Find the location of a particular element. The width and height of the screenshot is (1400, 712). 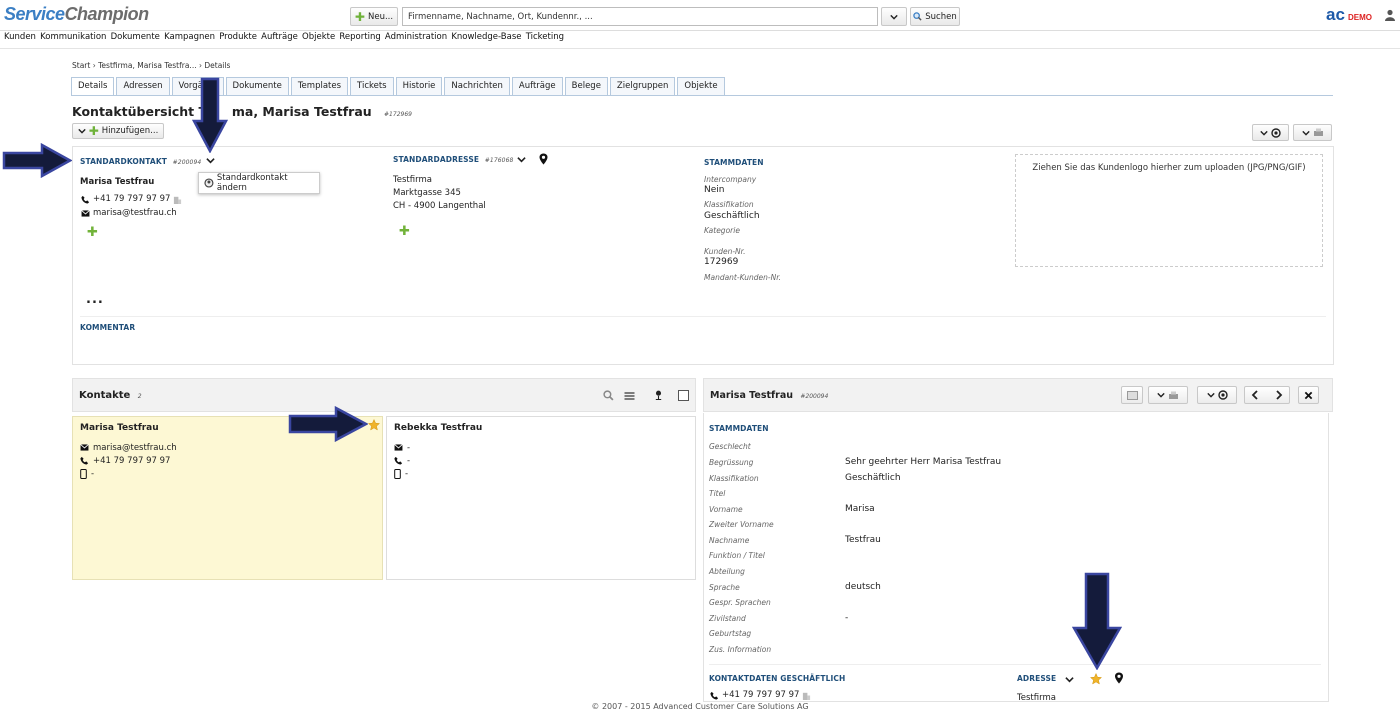

contact-email: - is located at coordinates (409, 447).